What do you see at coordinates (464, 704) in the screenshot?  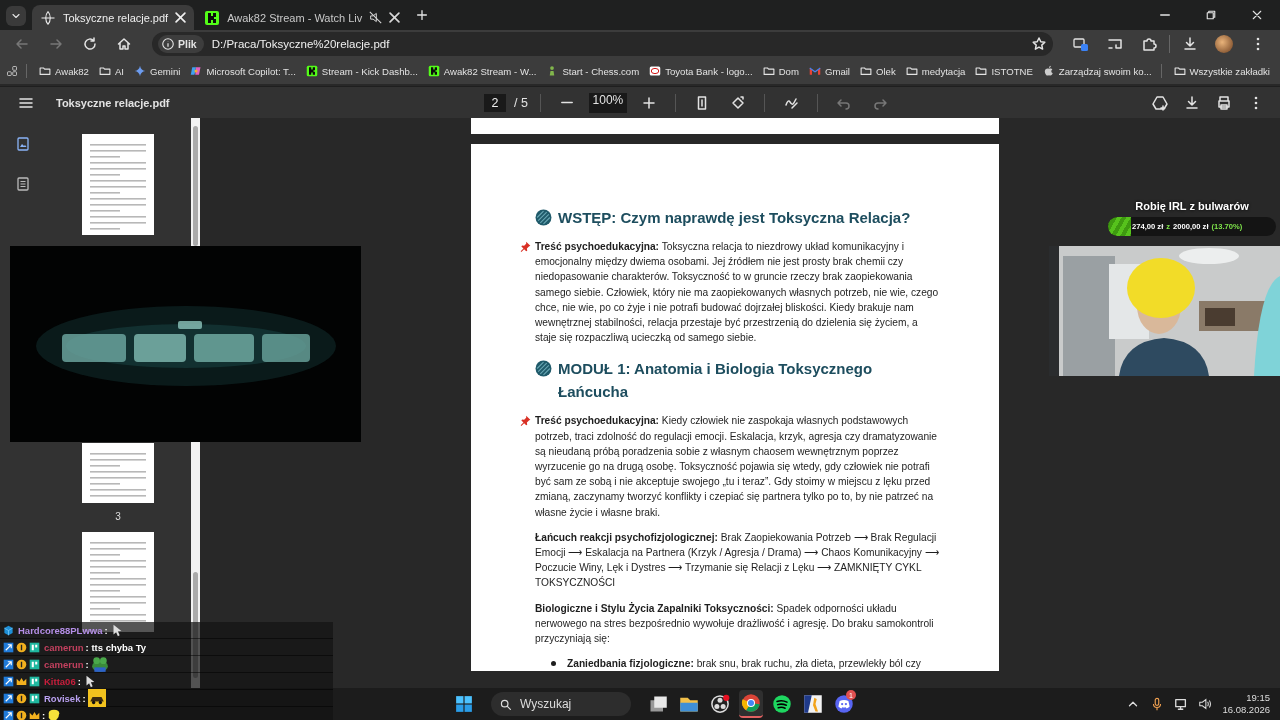 I see `windows-logo-icon` at bounding box center [464, 704].